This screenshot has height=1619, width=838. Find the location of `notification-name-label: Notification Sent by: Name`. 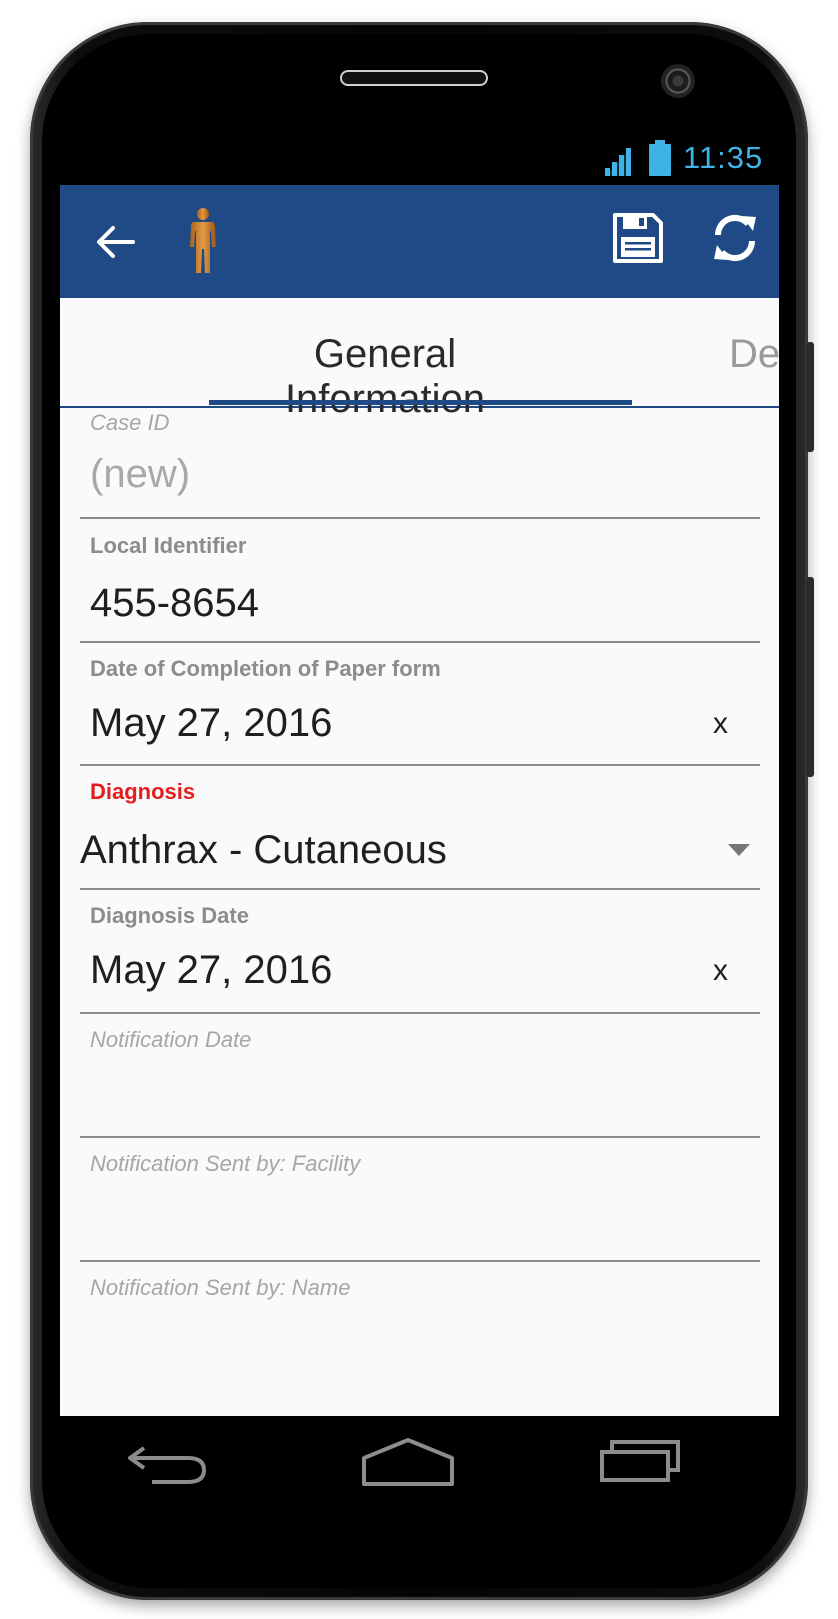

notification-name-label: Notification Sent by: Name is located at coordinates (220, 1287).